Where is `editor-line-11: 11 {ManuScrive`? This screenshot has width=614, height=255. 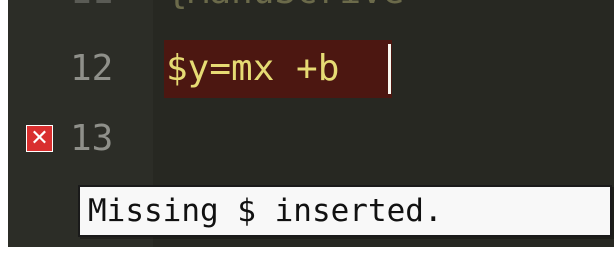 editor-line-11: 11 {ManuScrive is located at coordinates (311, 9).